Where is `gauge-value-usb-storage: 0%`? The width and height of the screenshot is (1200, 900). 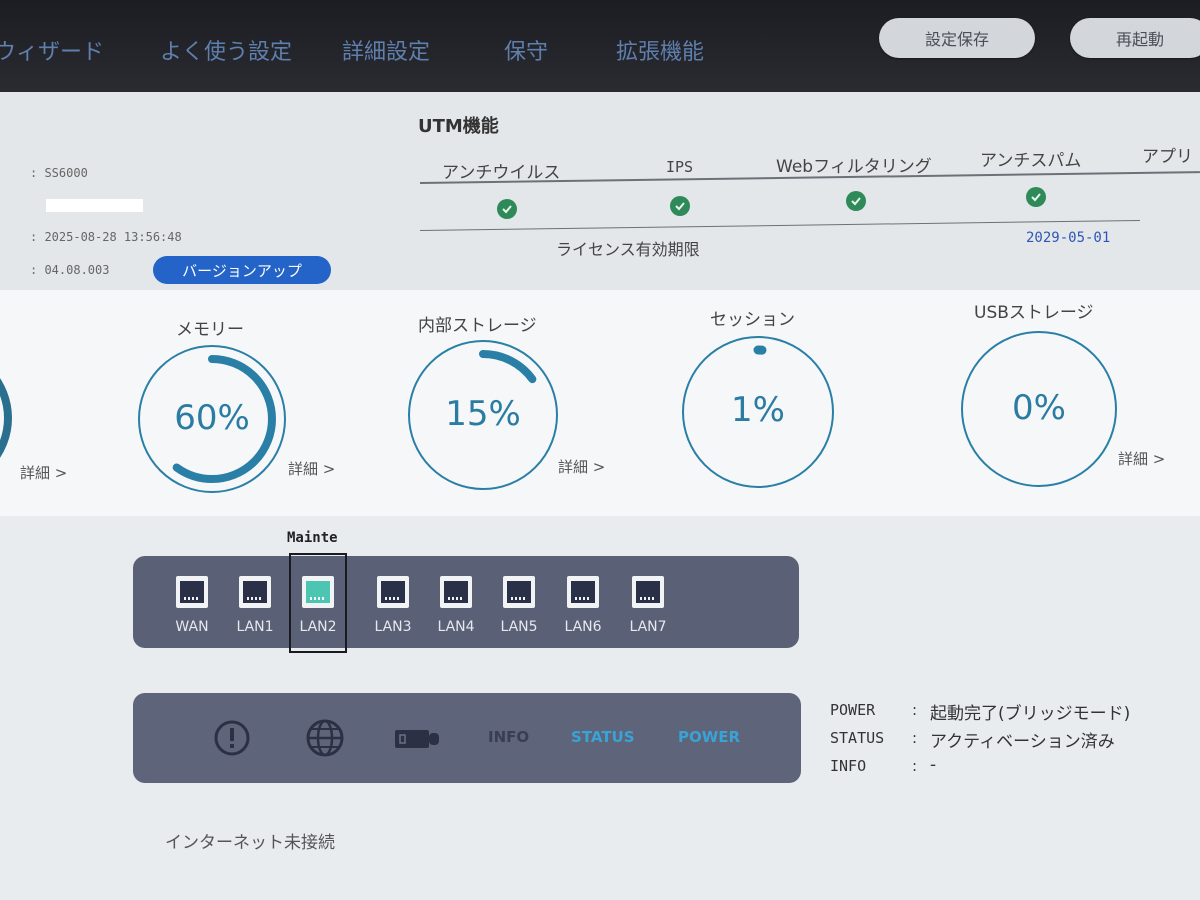
gauge-value-usb-storage: 0% is located at coordinates (1039, 408).